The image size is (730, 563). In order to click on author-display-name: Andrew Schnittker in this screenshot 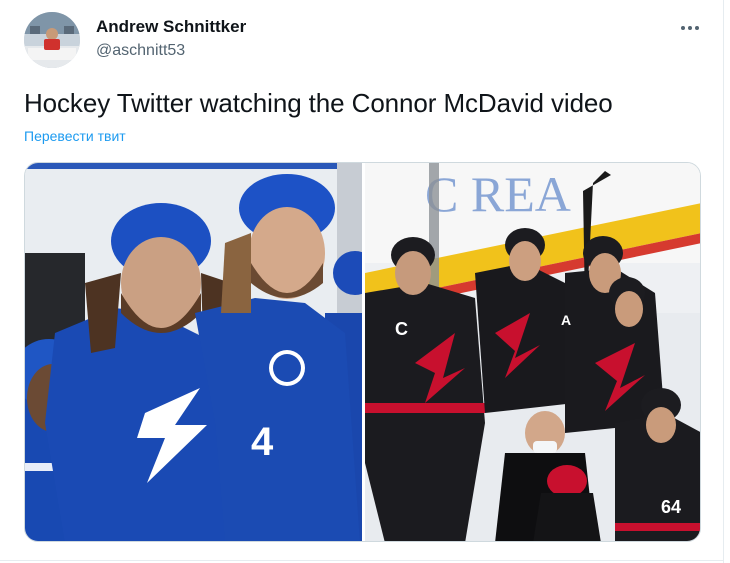, I will do `click(171, 27)`.